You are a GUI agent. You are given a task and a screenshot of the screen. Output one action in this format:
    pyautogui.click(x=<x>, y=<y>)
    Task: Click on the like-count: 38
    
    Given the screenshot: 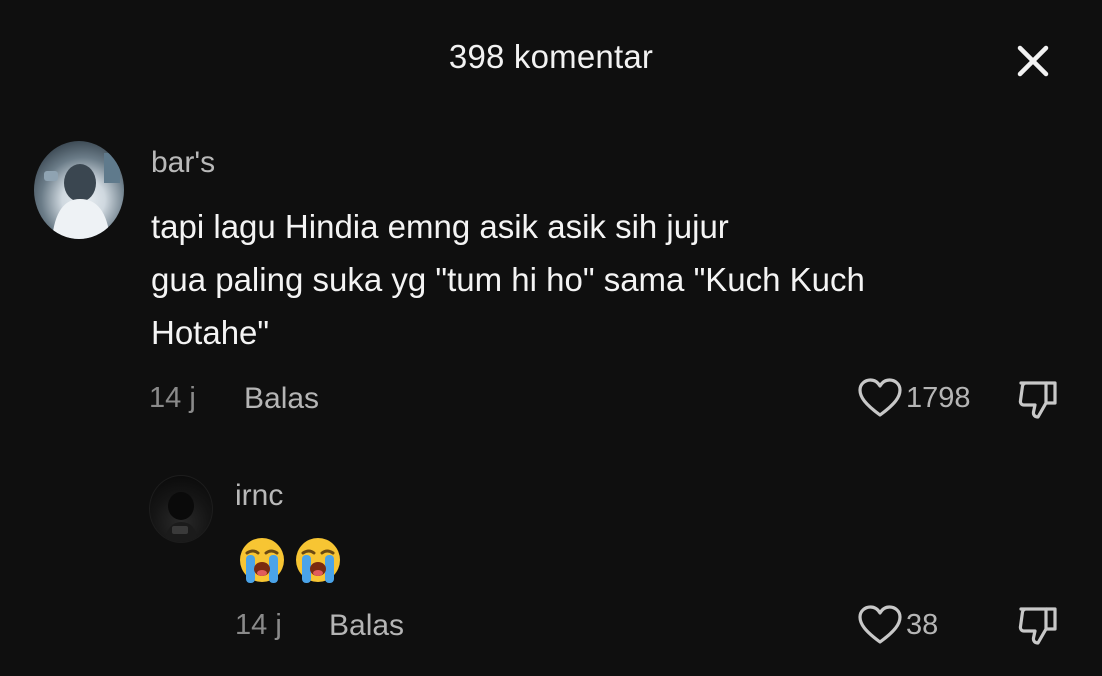 What is the action you would take?
    pyautogui.click(x=922, y=624)
    